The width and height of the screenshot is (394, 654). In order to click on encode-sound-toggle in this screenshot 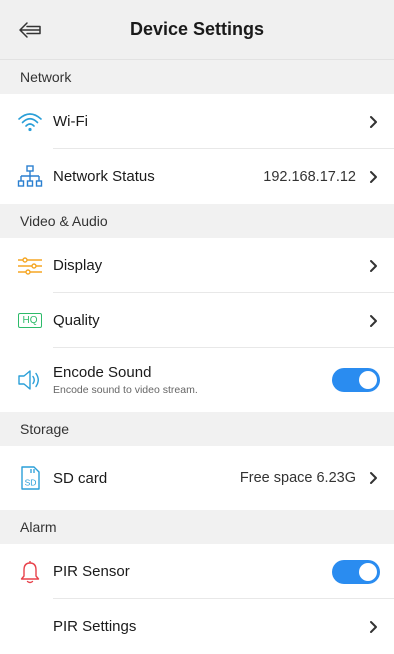, I will do `click(356, 380)`.